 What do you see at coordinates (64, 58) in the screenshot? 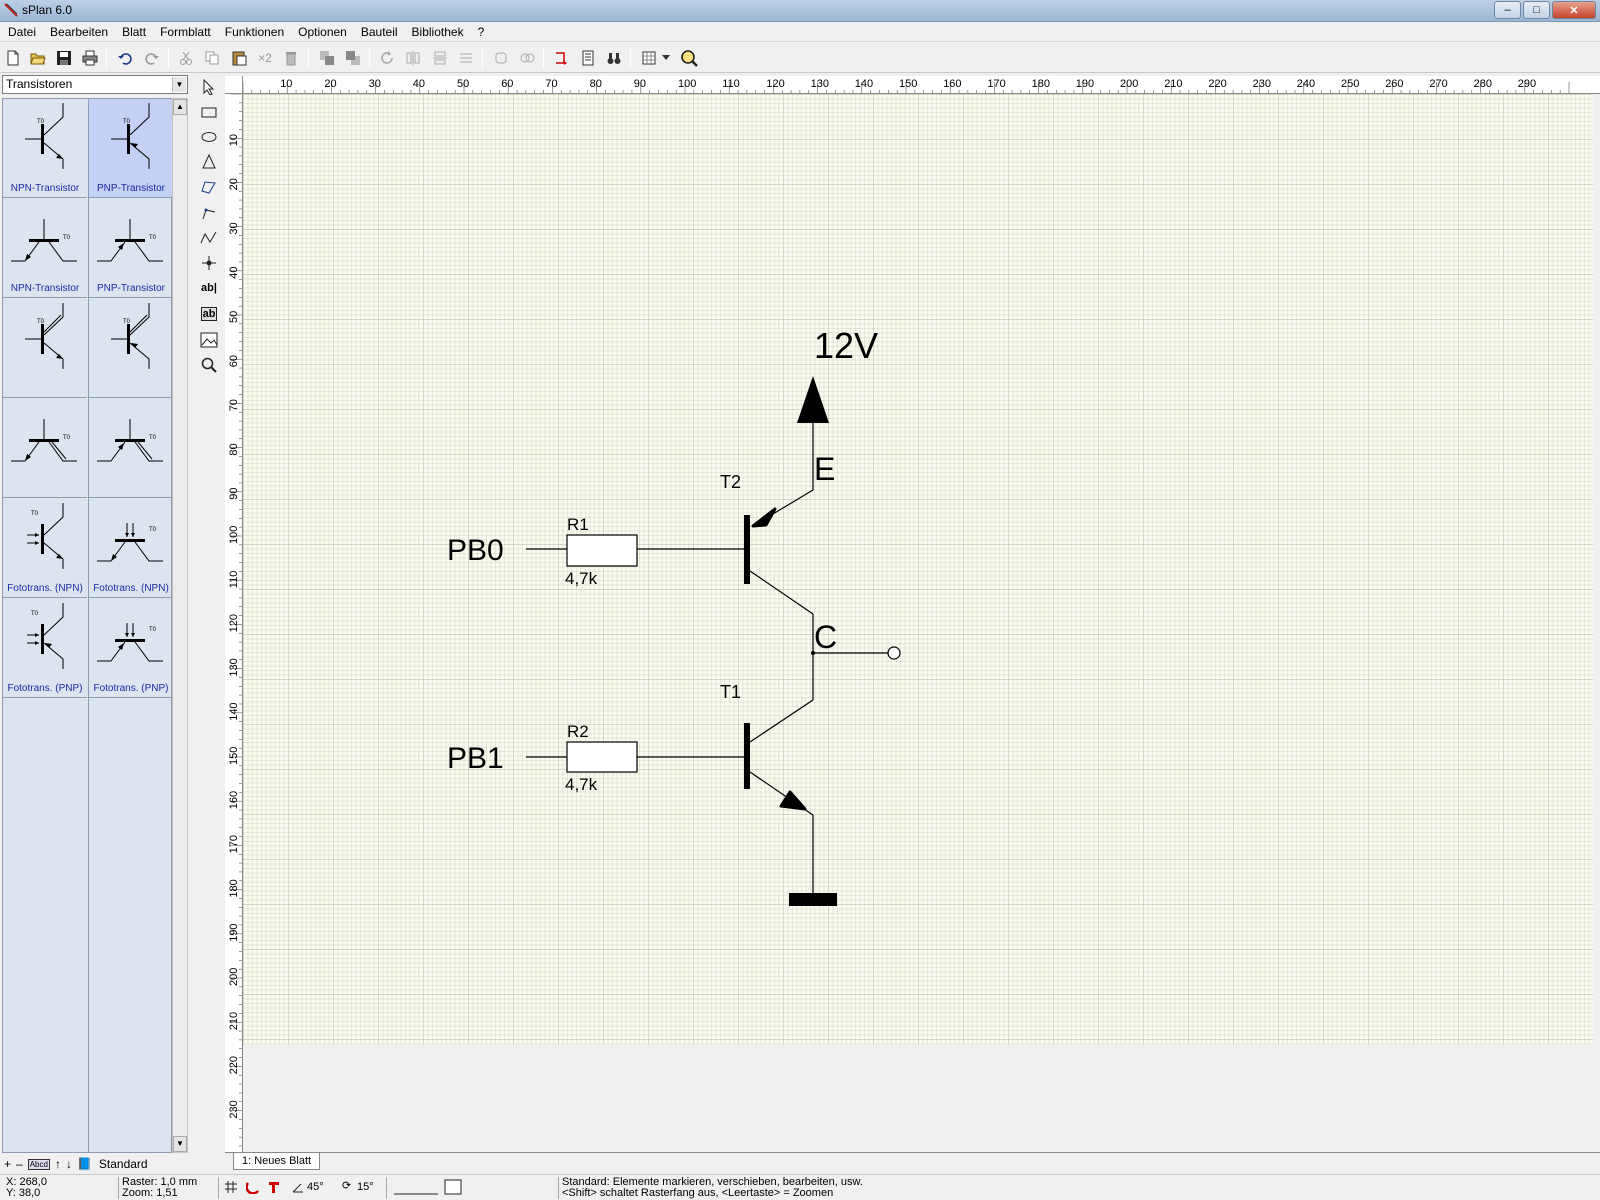
I see `save-disk-icon` at bounding box center [64, 58].